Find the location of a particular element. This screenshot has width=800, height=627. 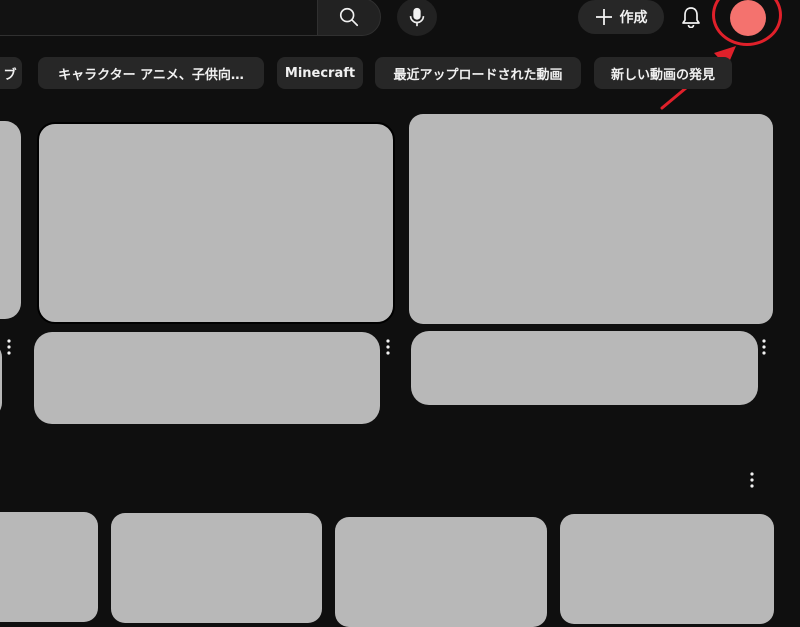

chip-label: ブ is located at coordinates (10, 75).